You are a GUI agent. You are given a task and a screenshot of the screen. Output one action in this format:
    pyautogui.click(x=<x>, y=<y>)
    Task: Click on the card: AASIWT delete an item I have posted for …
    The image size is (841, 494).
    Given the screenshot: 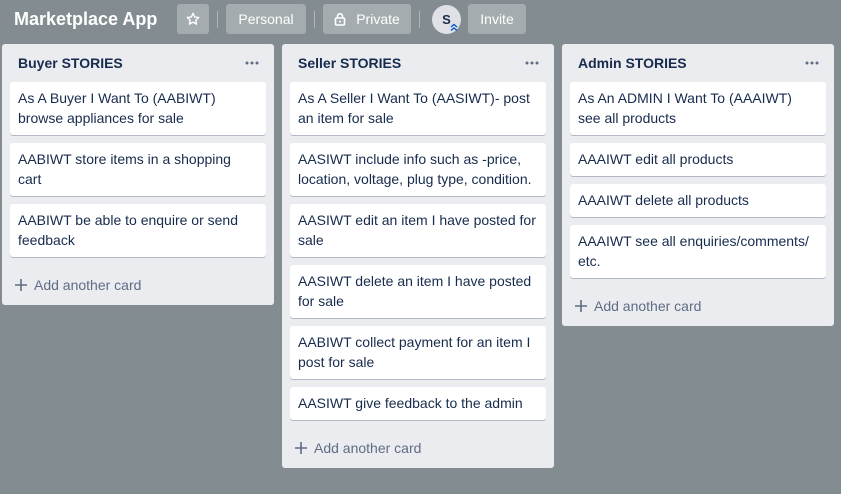 What is the action you would take?
    pyautogui.click(x=418, y=291)
    